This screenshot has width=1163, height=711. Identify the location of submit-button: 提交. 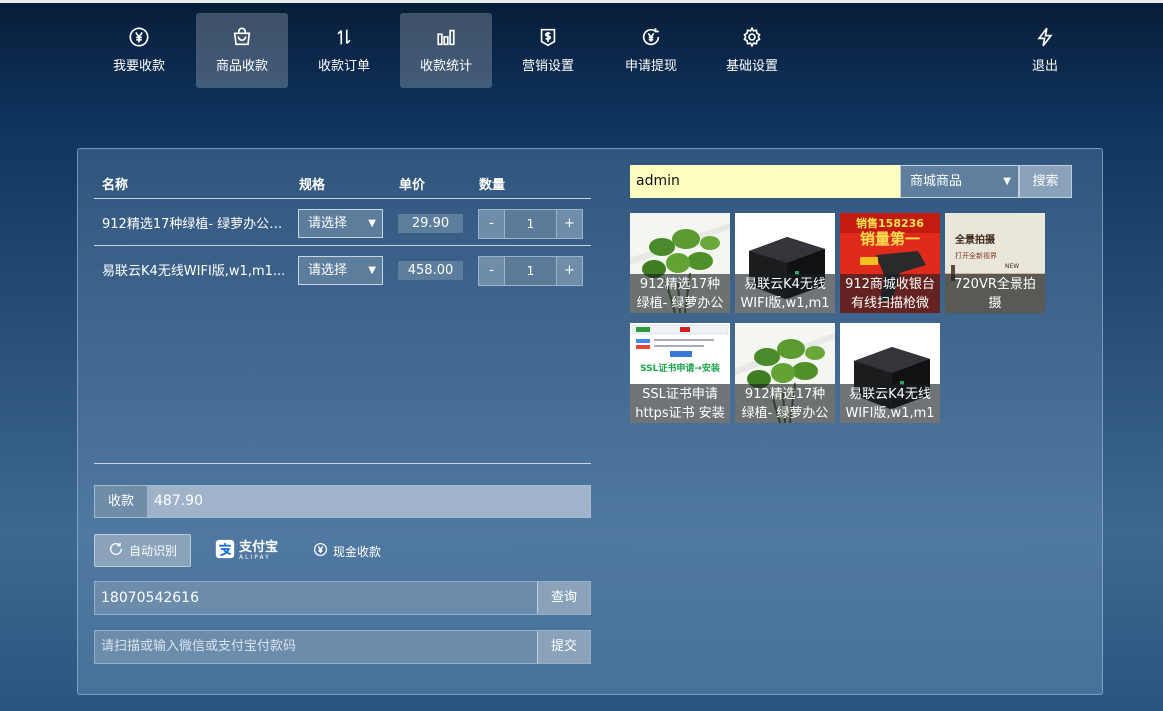
(563, 647).